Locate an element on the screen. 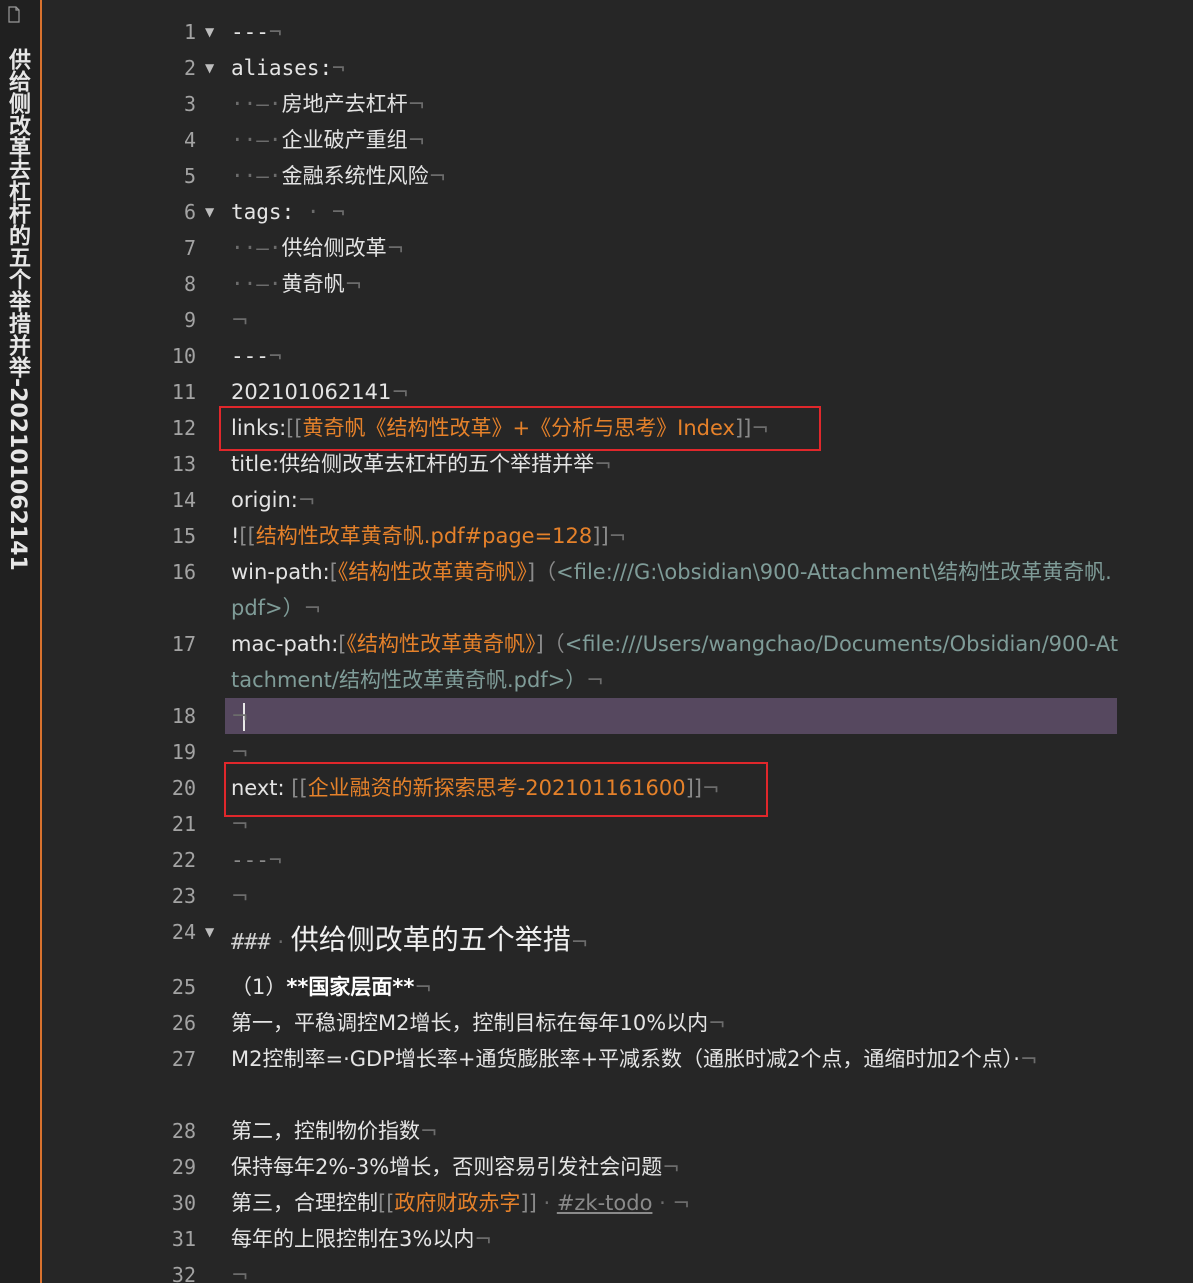  heading-hashes: ### is located at coordinates (251, 942).